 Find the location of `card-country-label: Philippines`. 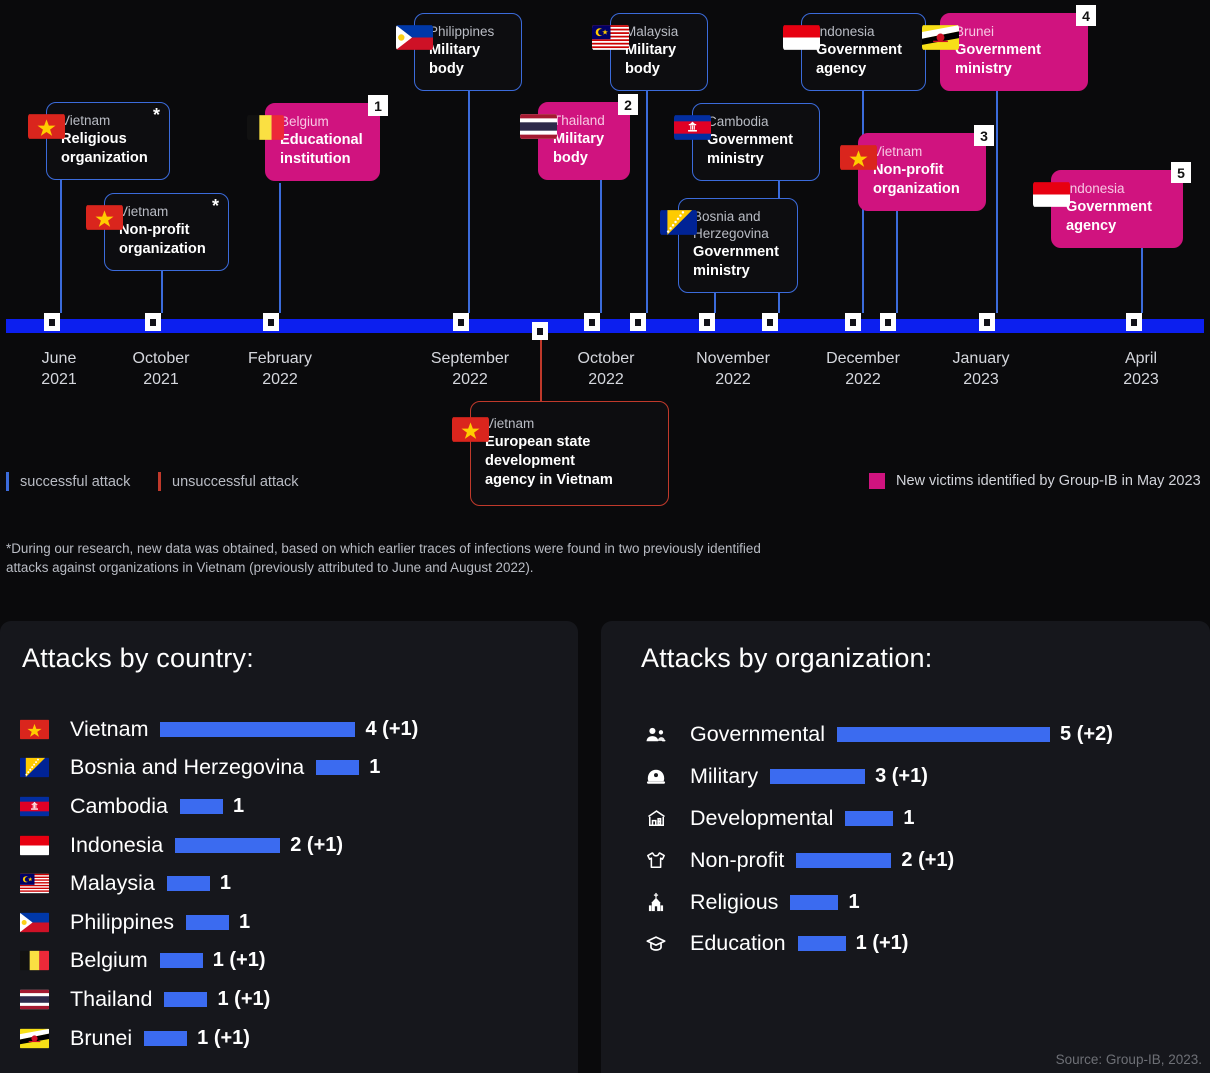

card-country-label: Philippines is located at coordinates (462, 31).